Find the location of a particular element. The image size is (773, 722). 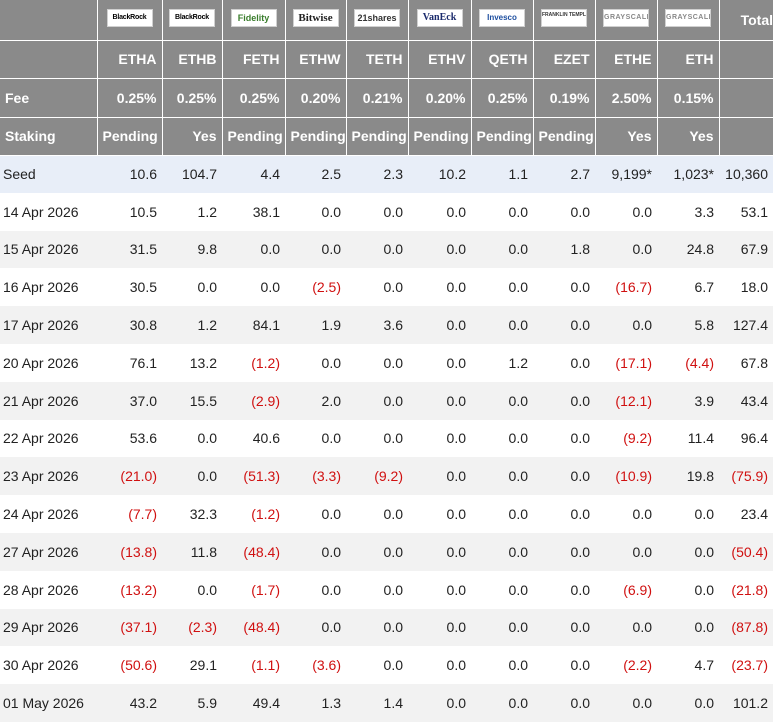

flow-cell: 40.6 is located at coordinates (266, 438).